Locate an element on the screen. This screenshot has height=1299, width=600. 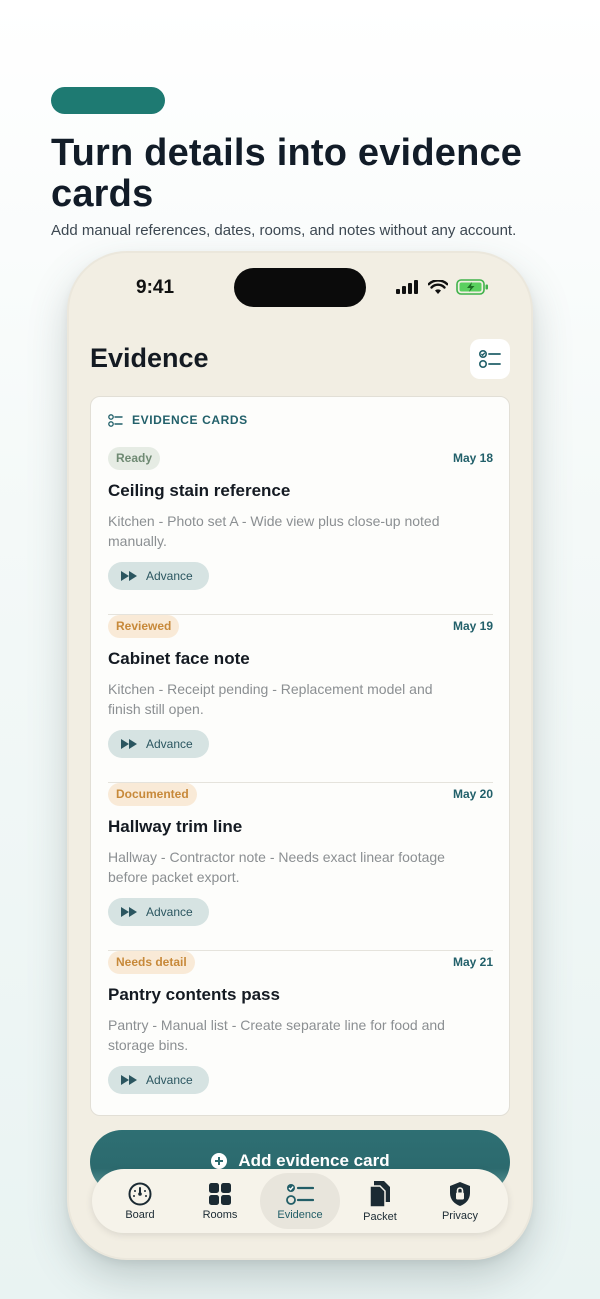
tab-label: Rooms is located at coordinates (220, 1214).